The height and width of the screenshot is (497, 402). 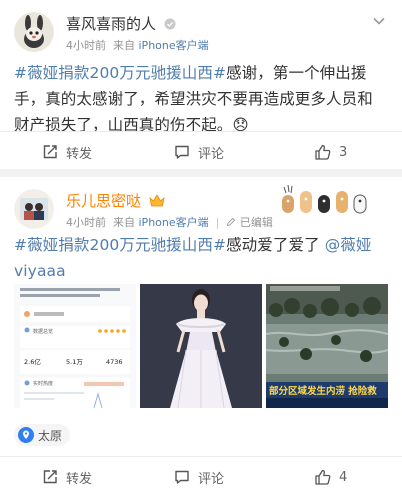 I want to click on post-header: 乐儿思密哒 4小时前 来自 iPhone客户端 | 已编辑, so click(x=201, y=211).